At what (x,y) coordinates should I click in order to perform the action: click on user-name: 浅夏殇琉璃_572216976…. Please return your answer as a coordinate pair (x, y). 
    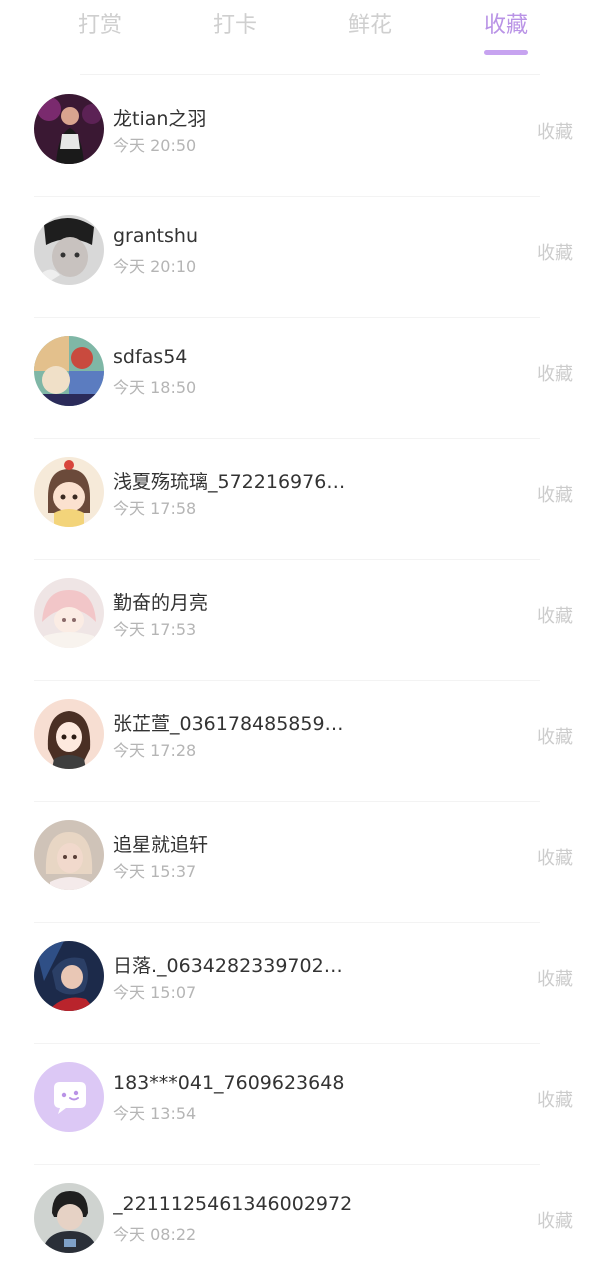
    Looking at the image, I should click on (229, 482).